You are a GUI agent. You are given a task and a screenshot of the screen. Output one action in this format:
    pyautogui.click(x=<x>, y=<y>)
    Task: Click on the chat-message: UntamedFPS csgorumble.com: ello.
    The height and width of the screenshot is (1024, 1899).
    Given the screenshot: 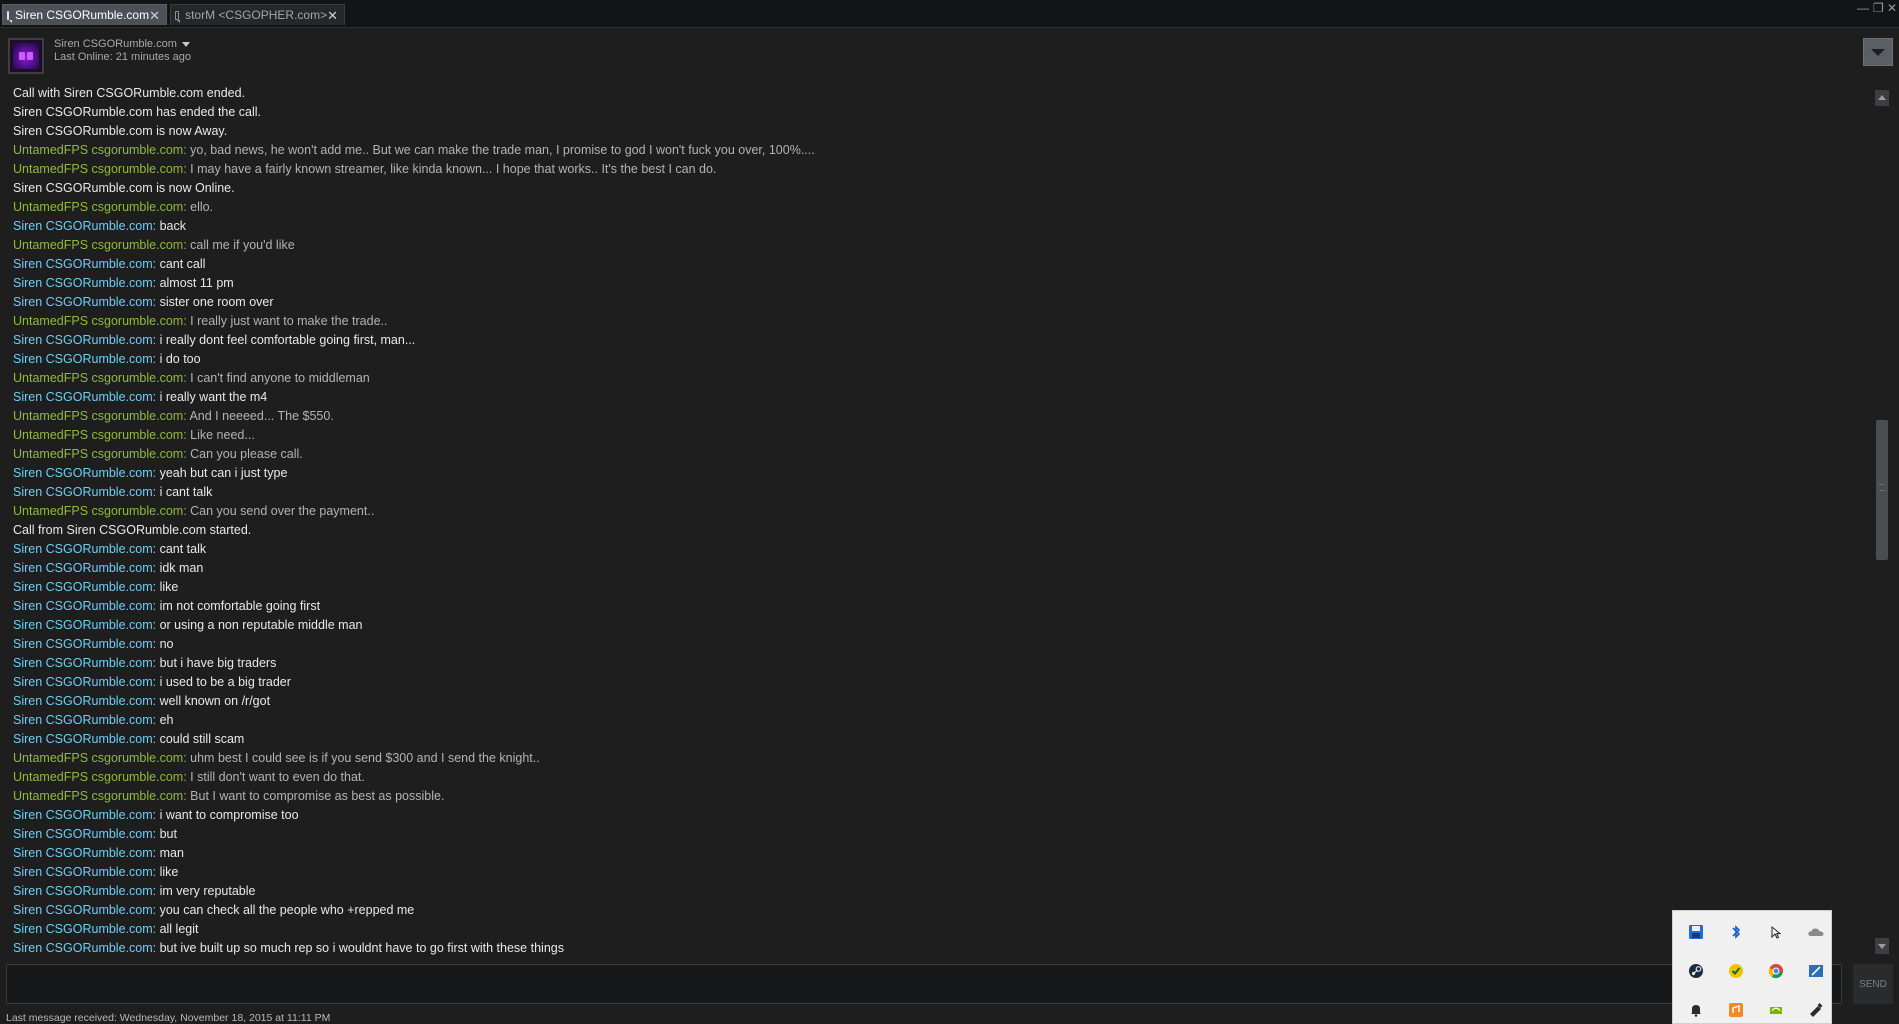 What is the action you would take?
    pyautogui.click(x=113, y=207)
    